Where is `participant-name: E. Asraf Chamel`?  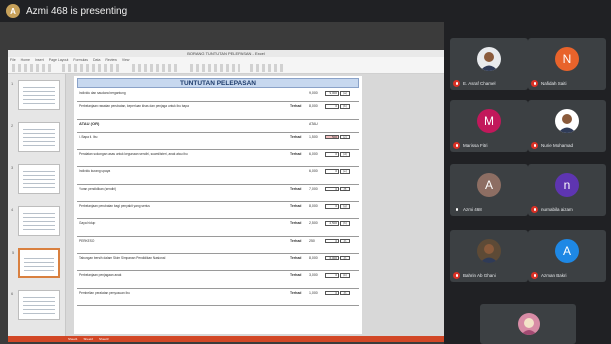
participant-name: E. Asraf Chamel is located at coordinates (479, 83).